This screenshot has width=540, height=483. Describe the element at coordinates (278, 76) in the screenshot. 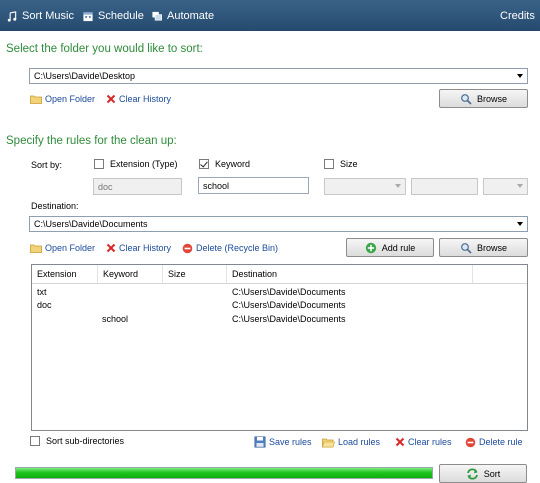

I see `source-folder-combo: C:\Users\Davide\Desktop` at that location.